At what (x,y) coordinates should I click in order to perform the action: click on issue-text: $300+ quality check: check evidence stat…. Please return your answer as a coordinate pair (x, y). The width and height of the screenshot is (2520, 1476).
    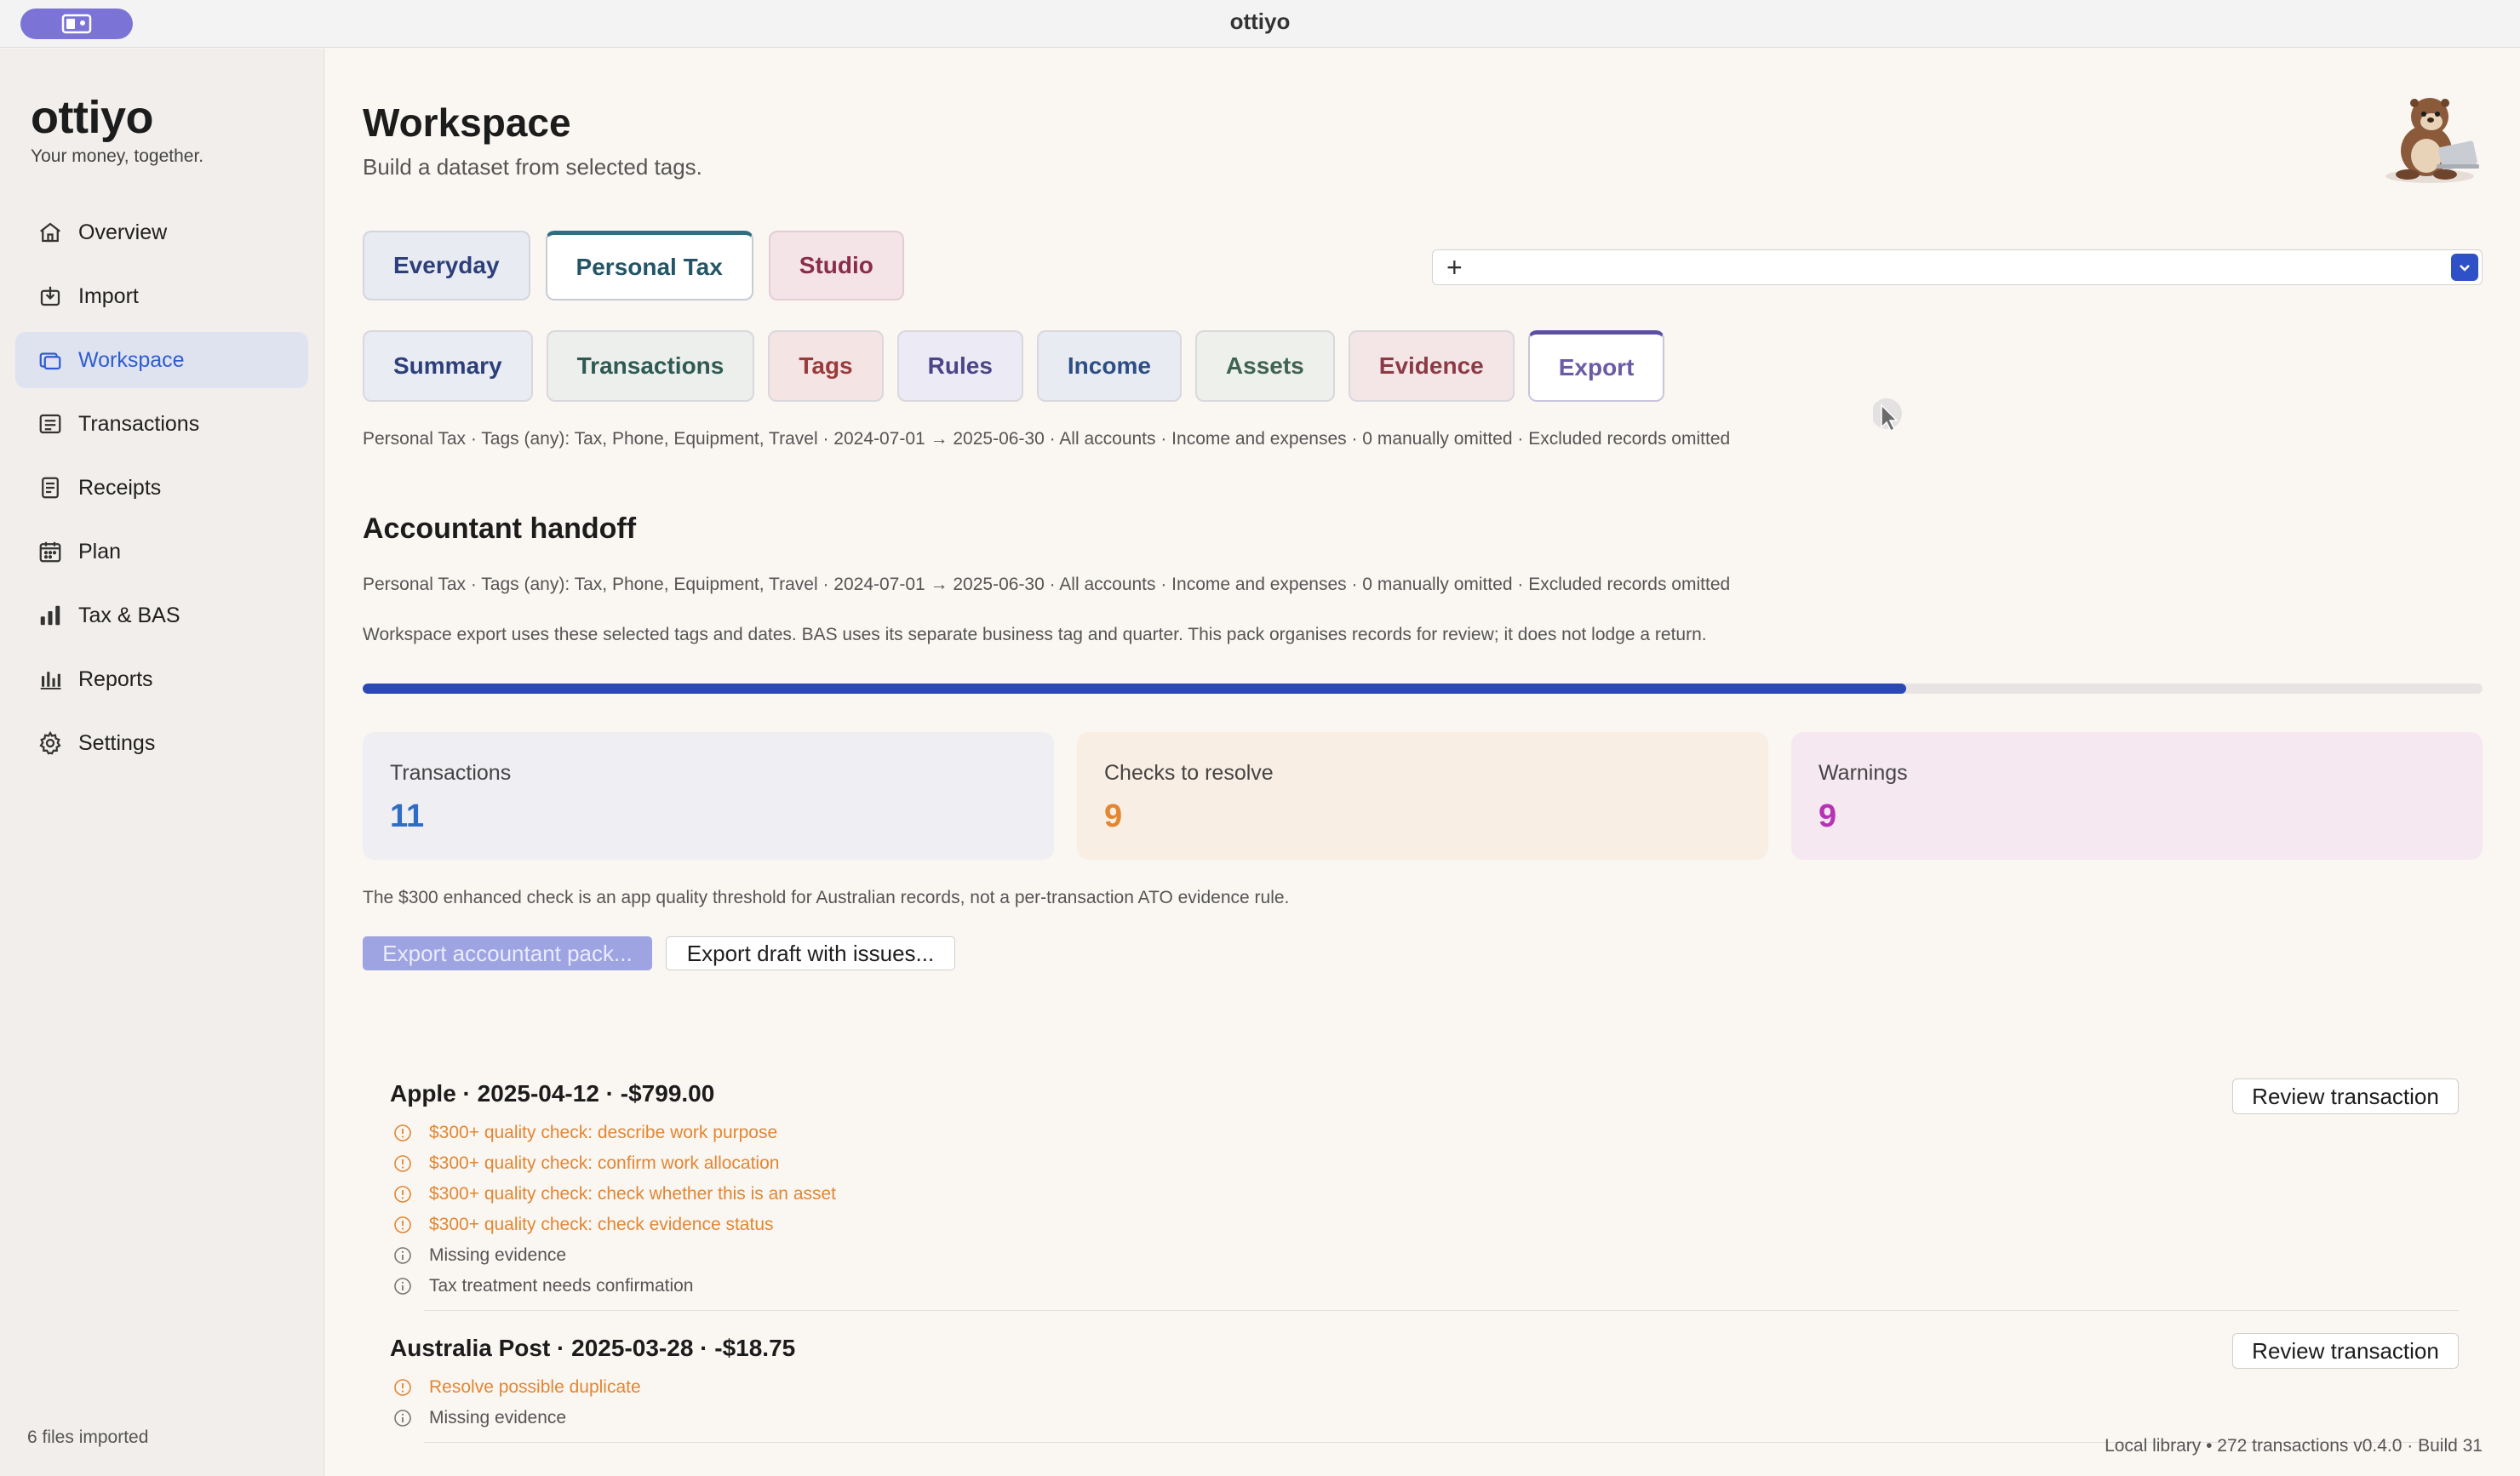
    Looking at the image, I should click on (601, 1224).